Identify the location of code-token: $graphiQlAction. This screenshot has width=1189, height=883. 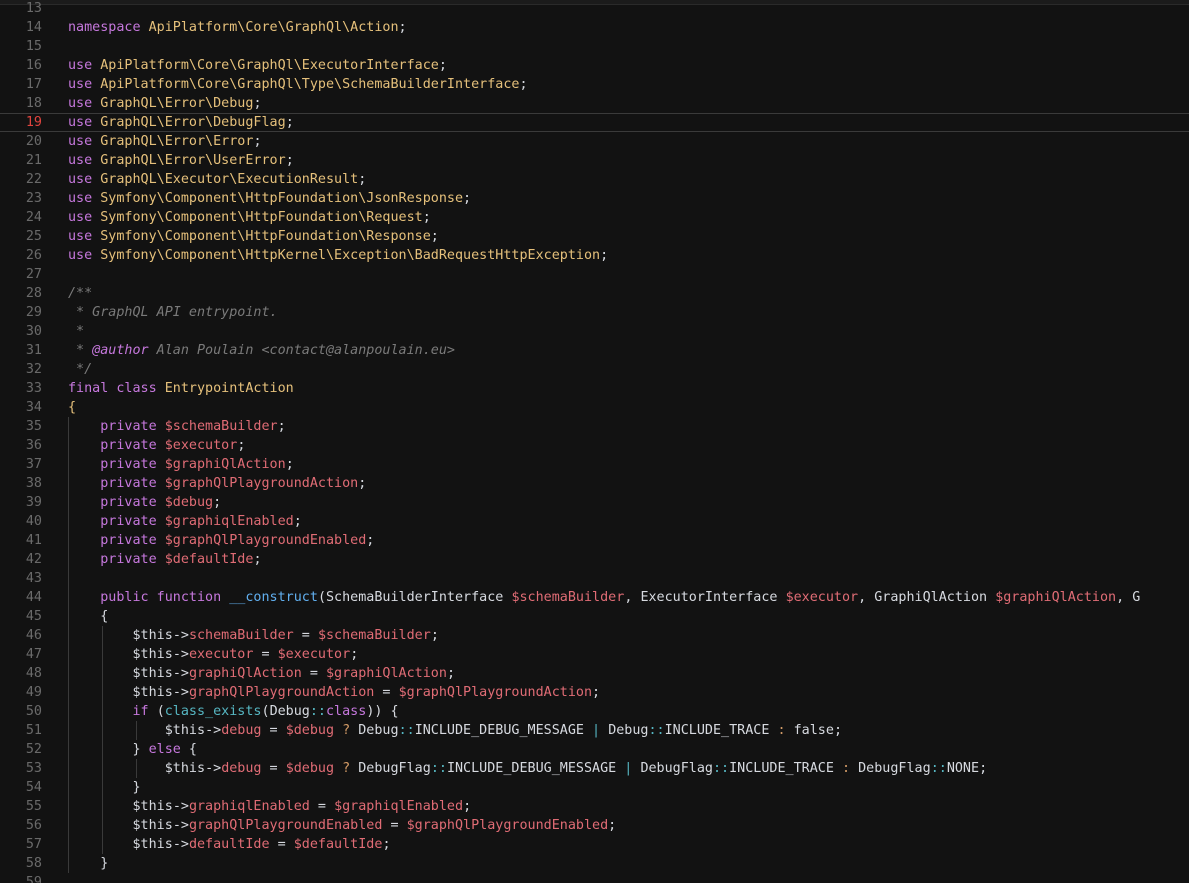
(386, 673).